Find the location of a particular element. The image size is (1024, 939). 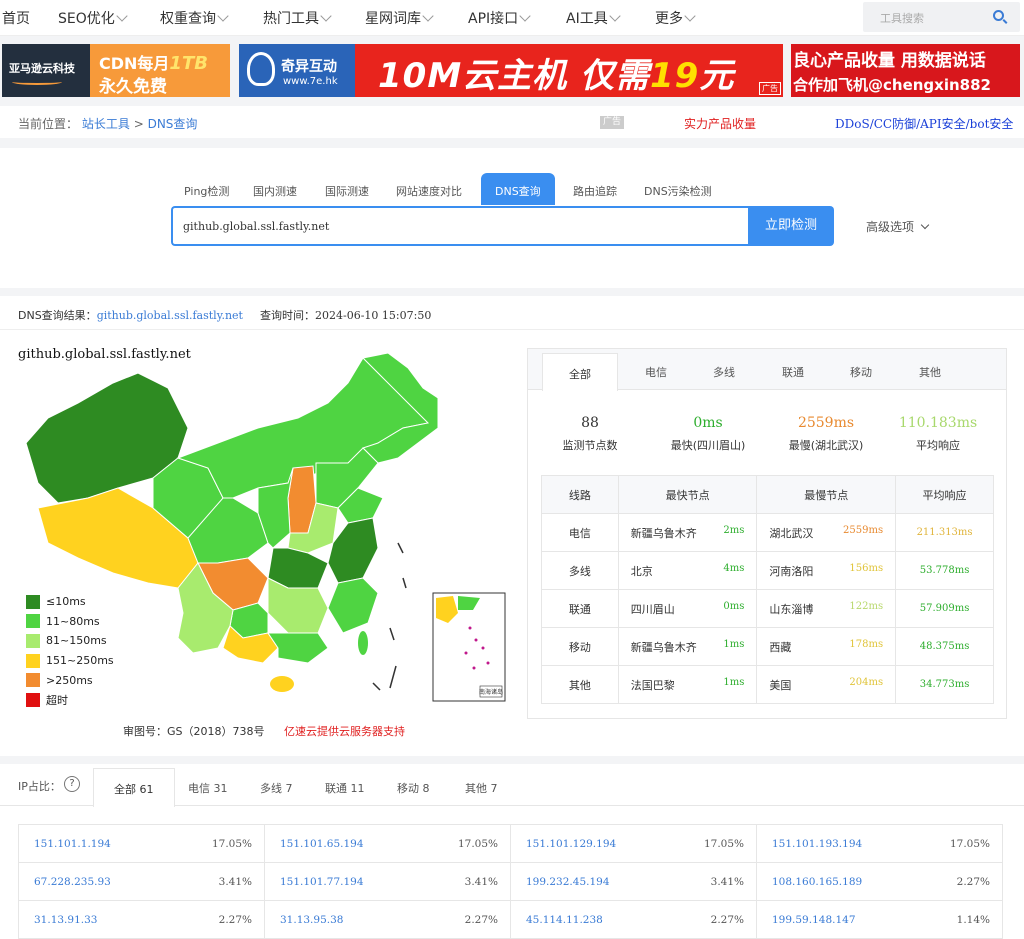

ip-tabs: IP占比： ? 全部 61 电信 31 多线 7 联通 11 移动 8 其他 7 is located at coordinates (512, 785).